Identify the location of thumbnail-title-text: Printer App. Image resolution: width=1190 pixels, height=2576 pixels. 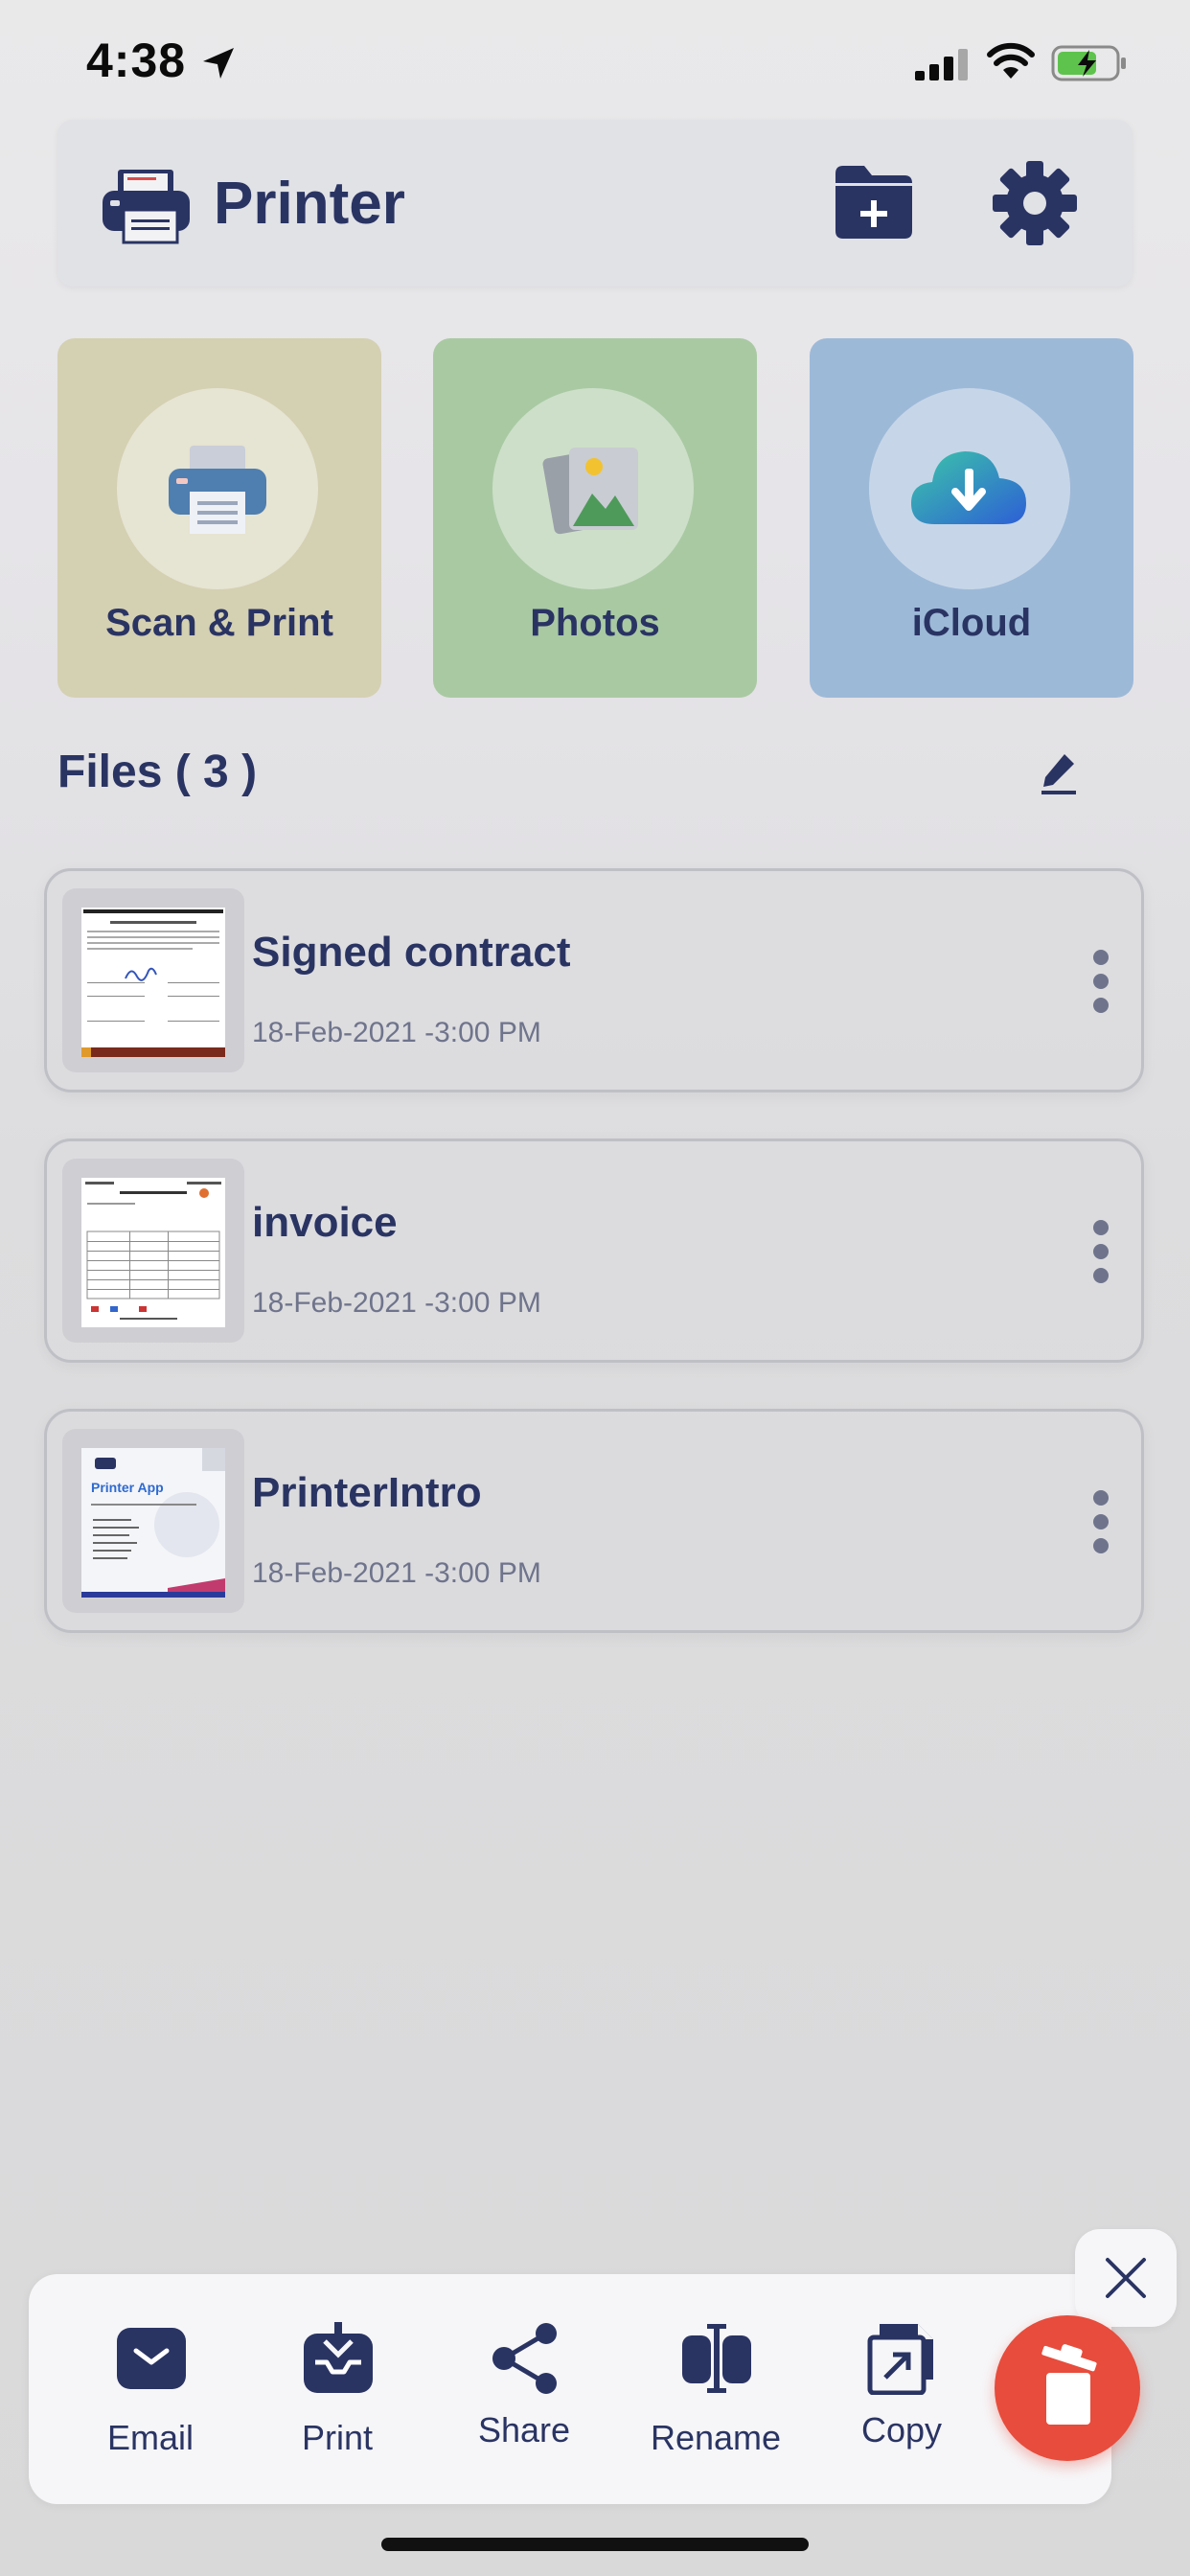
(128, 1487).